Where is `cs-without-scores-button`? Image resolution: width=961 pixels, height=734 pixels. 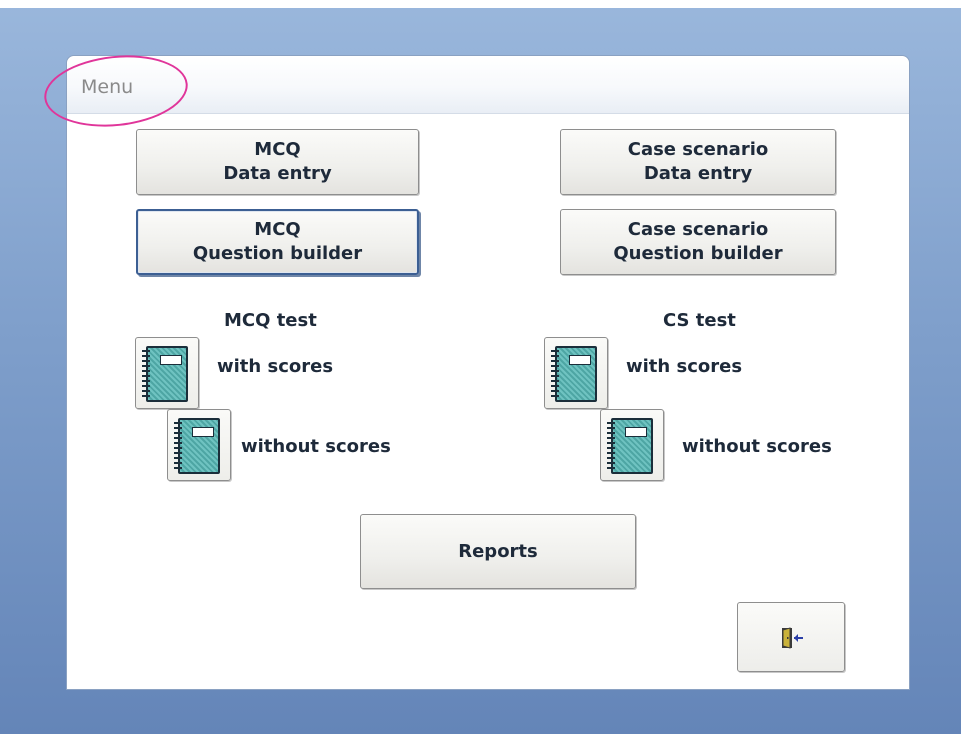 cs-without-scores-button is located at coordinates (632, 445).